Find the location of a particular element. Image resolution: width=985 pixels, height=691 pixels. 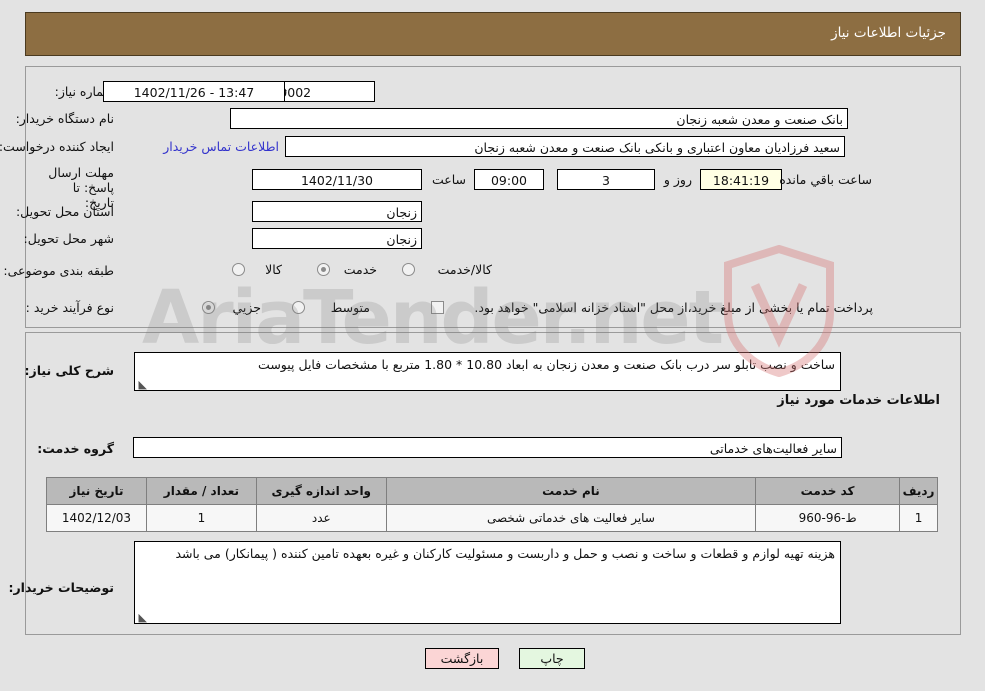

page-header-bar: جزئیات اطلاعات نیاز is located at coordinates (493, 34).